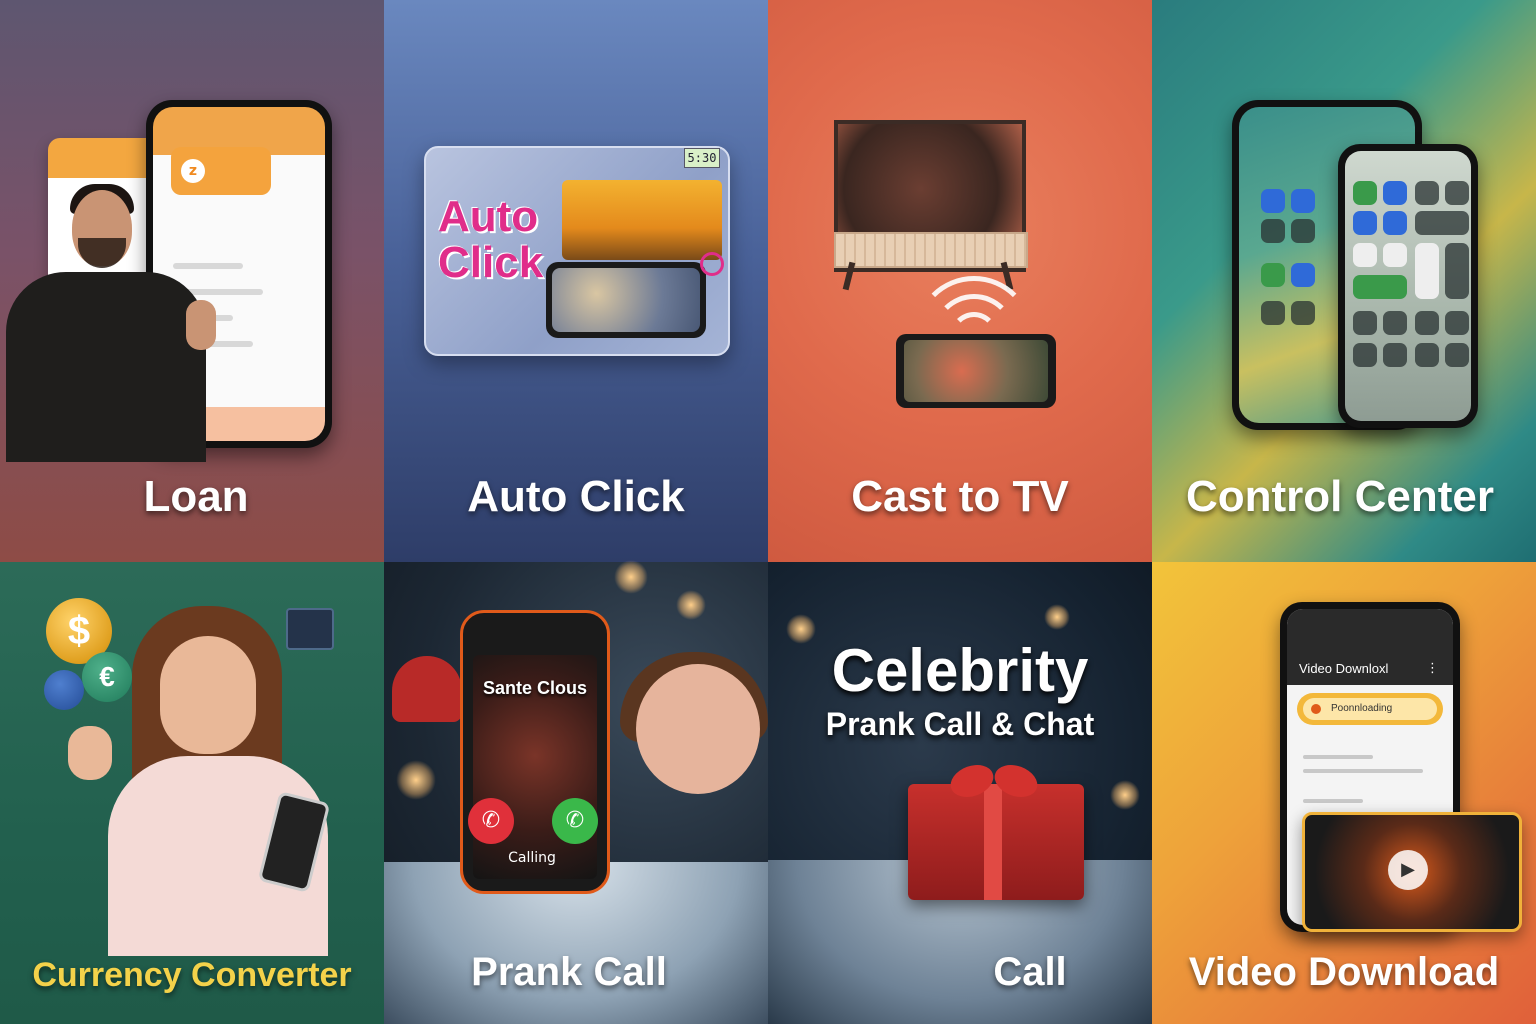  I want to click on download-progress: Poonnloading, so click(1370, 709).